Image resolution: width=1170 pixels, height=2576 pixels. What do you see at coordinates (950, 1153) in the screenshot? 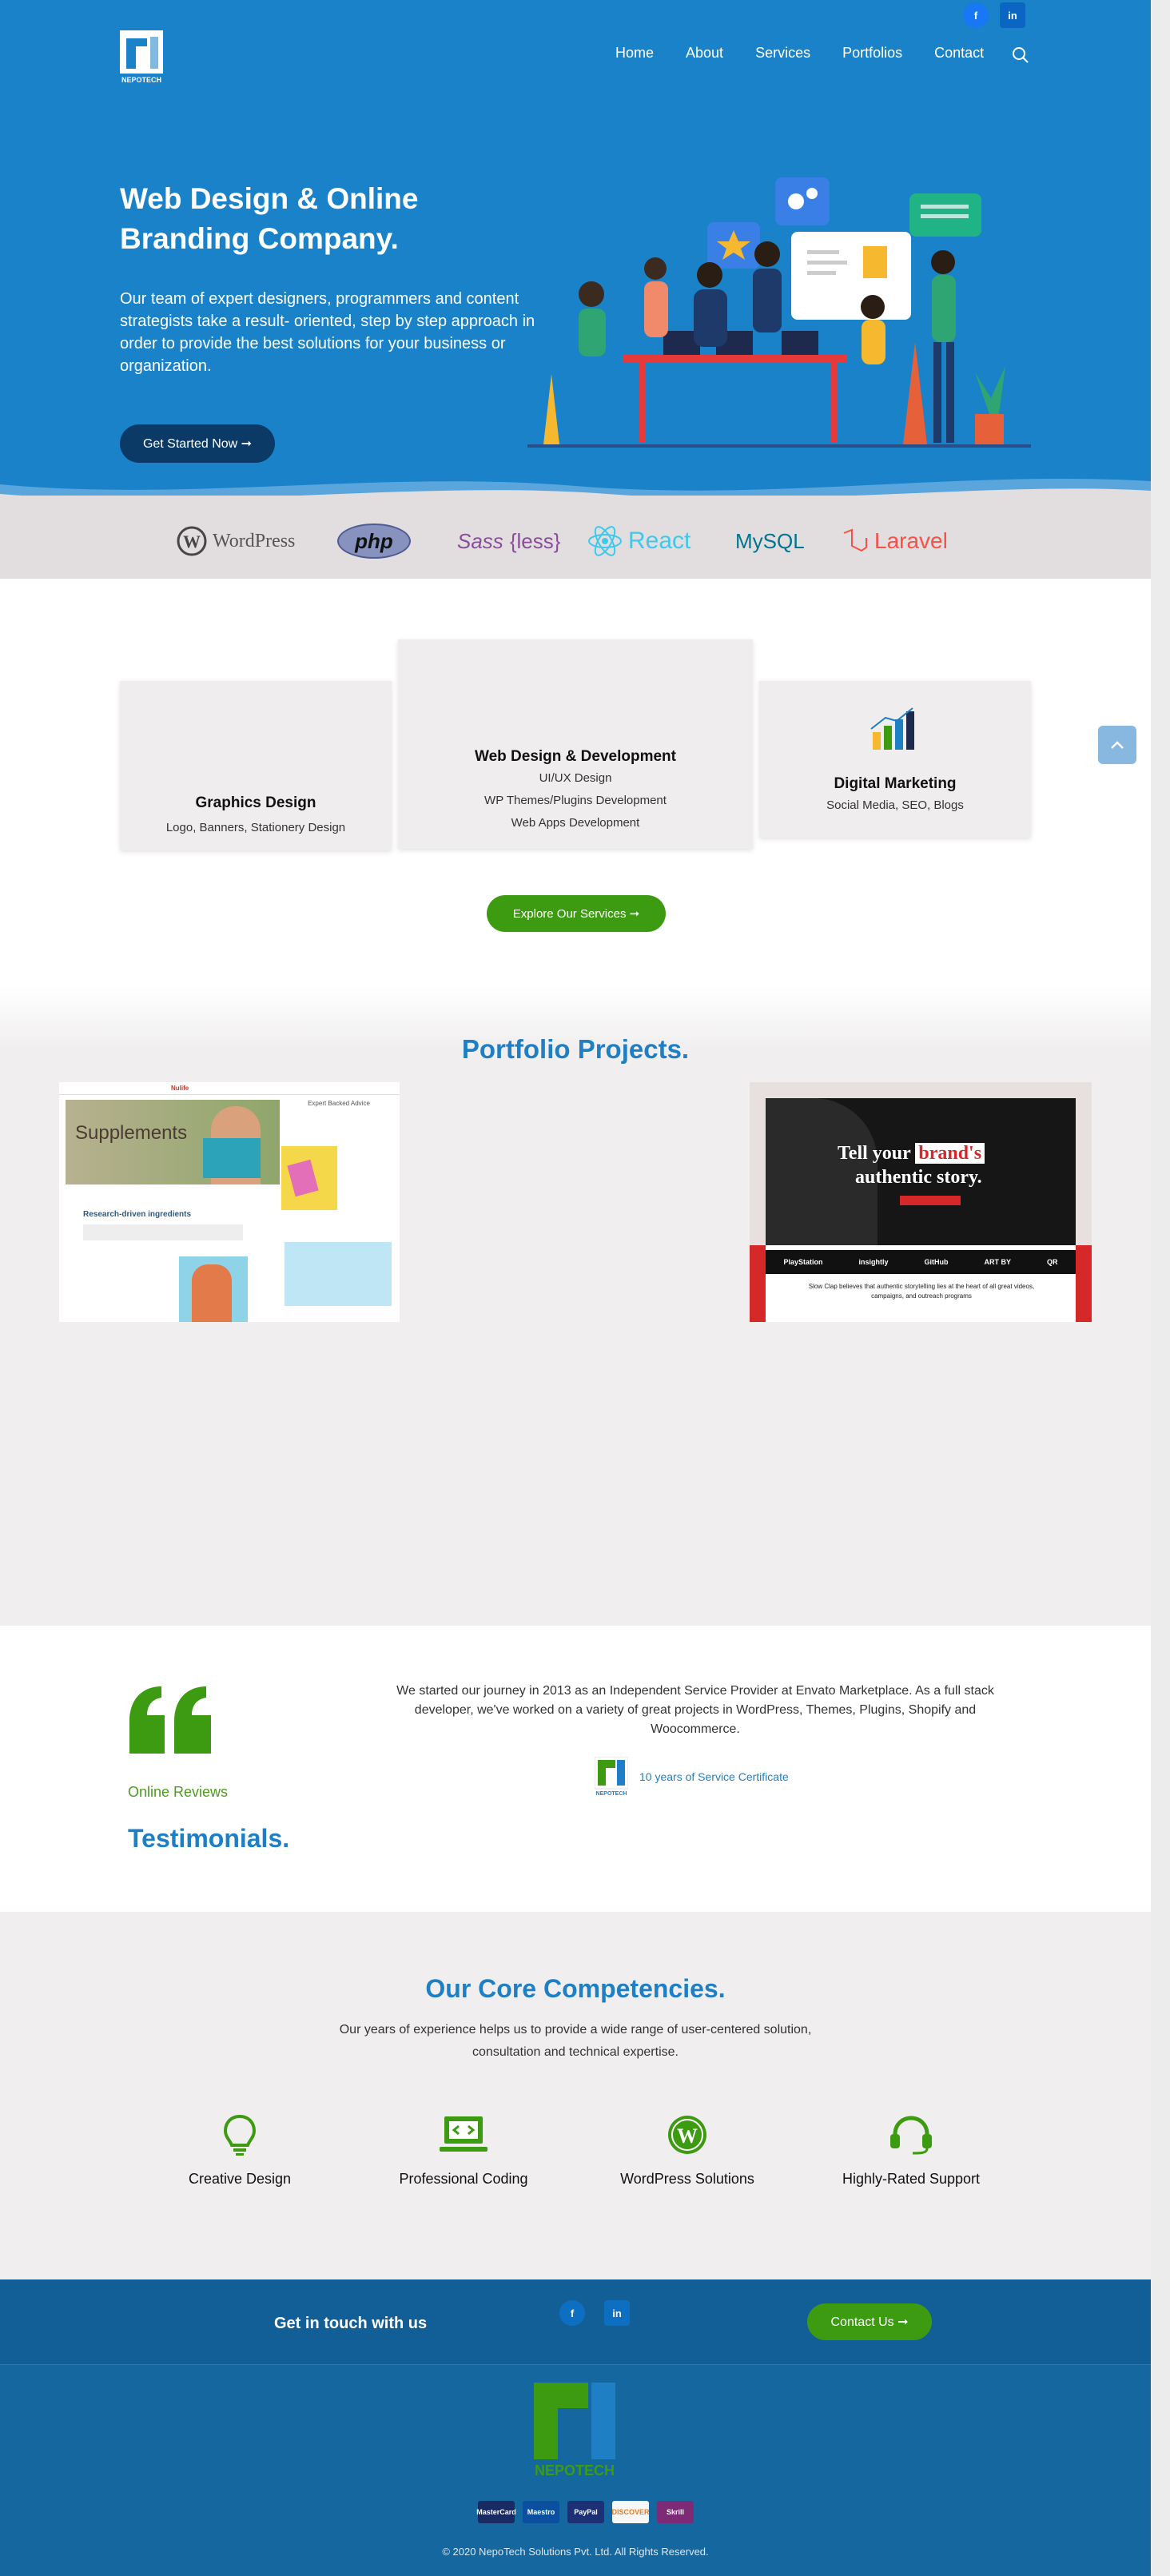
I see `portfolio-highlight: brand's` at bounding box center [950, 1153].